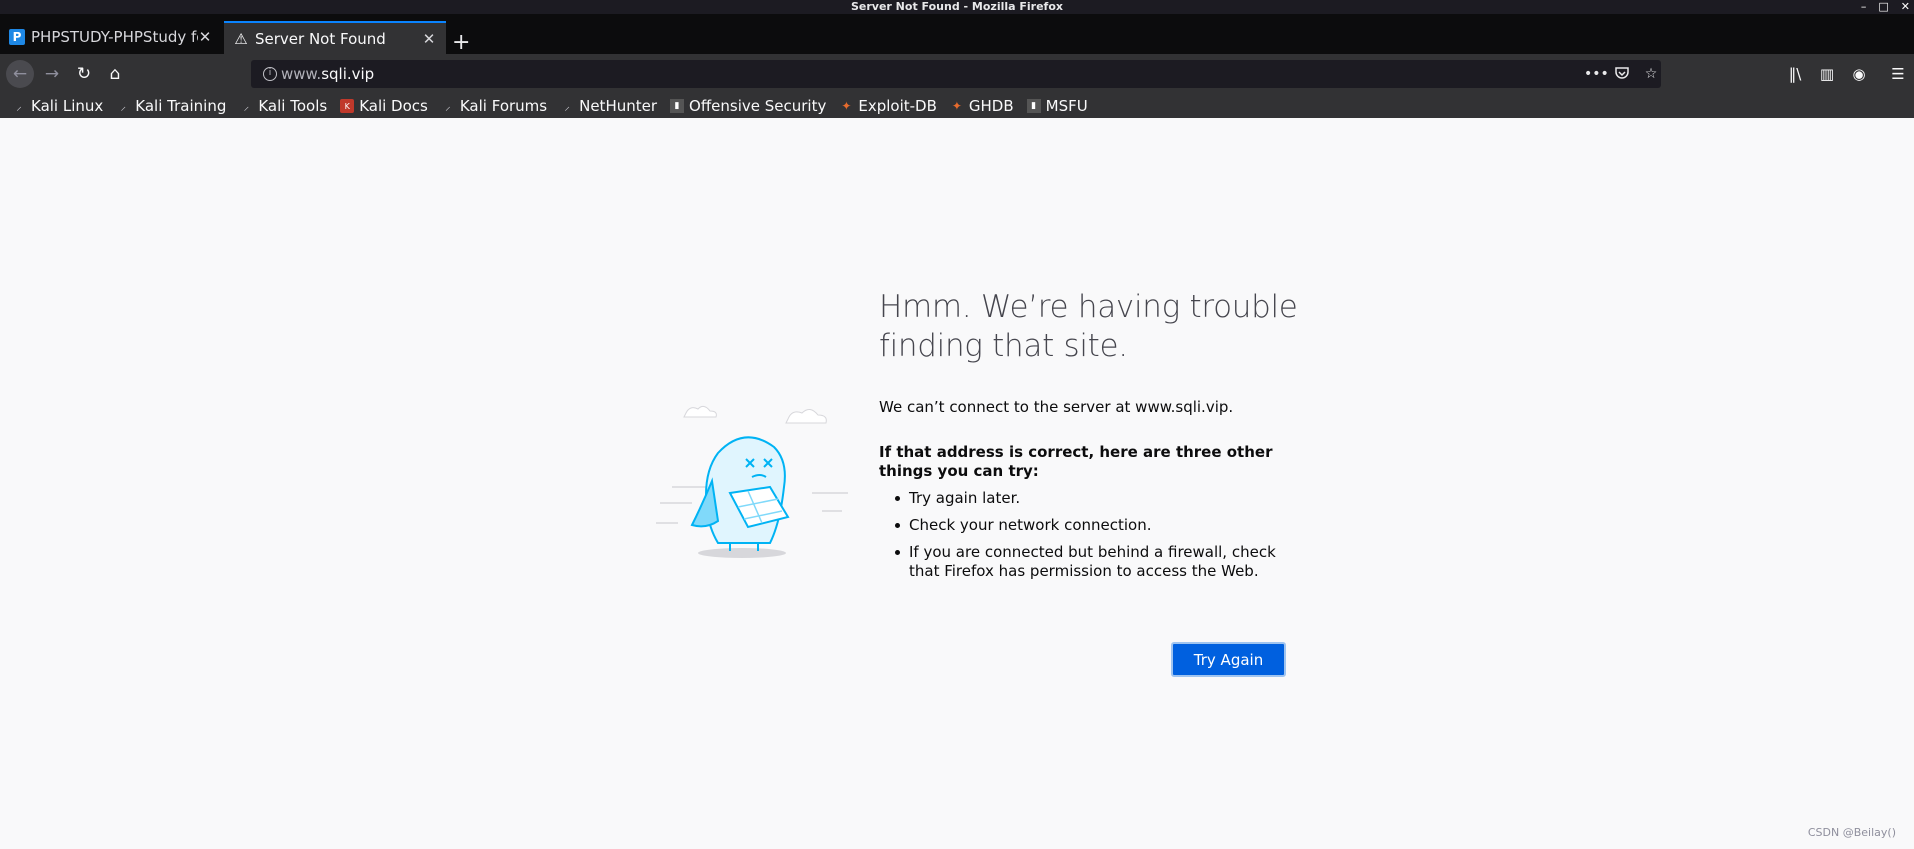 This screenshot has height=849, width=1914. I want to click on bookmark-msfu: ▮ MSFU, so click(1057, 106).